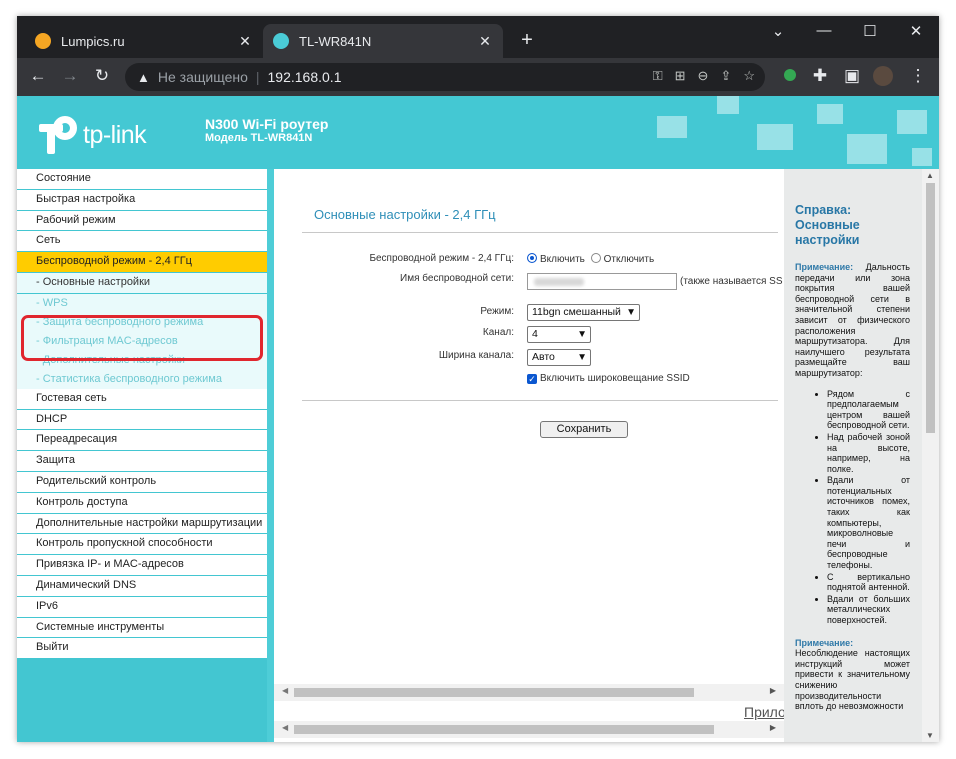 This screenshot has width=956, height=759. What do you see at coordinates (93, 41) in the screenshot?
I see `tab-title: Lumpics.ru` at bounding box center [93, 41].